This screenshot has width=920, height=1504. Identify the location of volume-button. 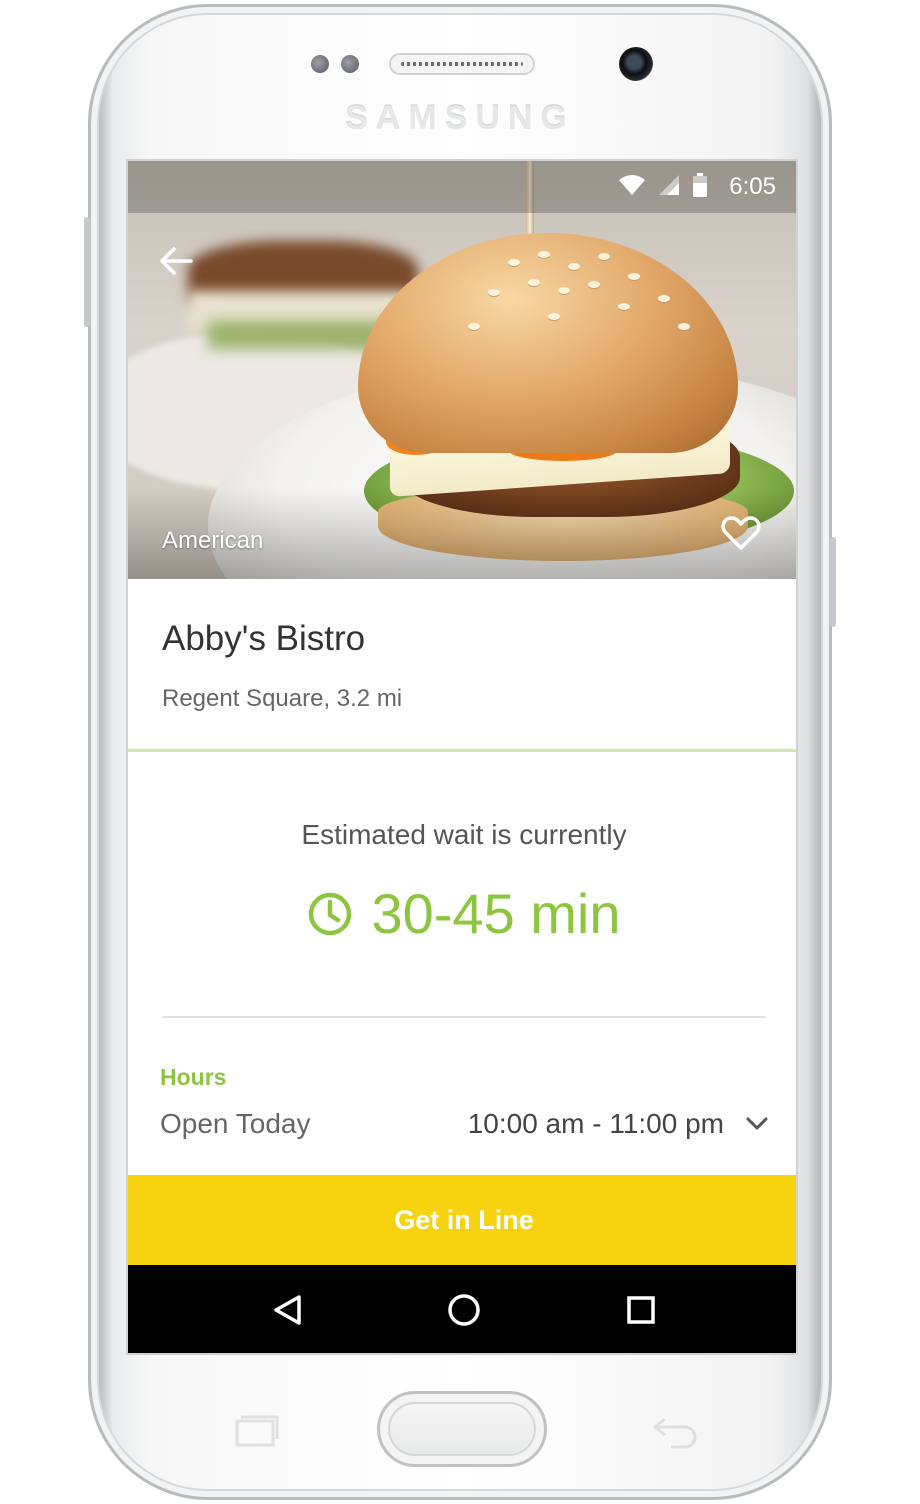
(87, 272).